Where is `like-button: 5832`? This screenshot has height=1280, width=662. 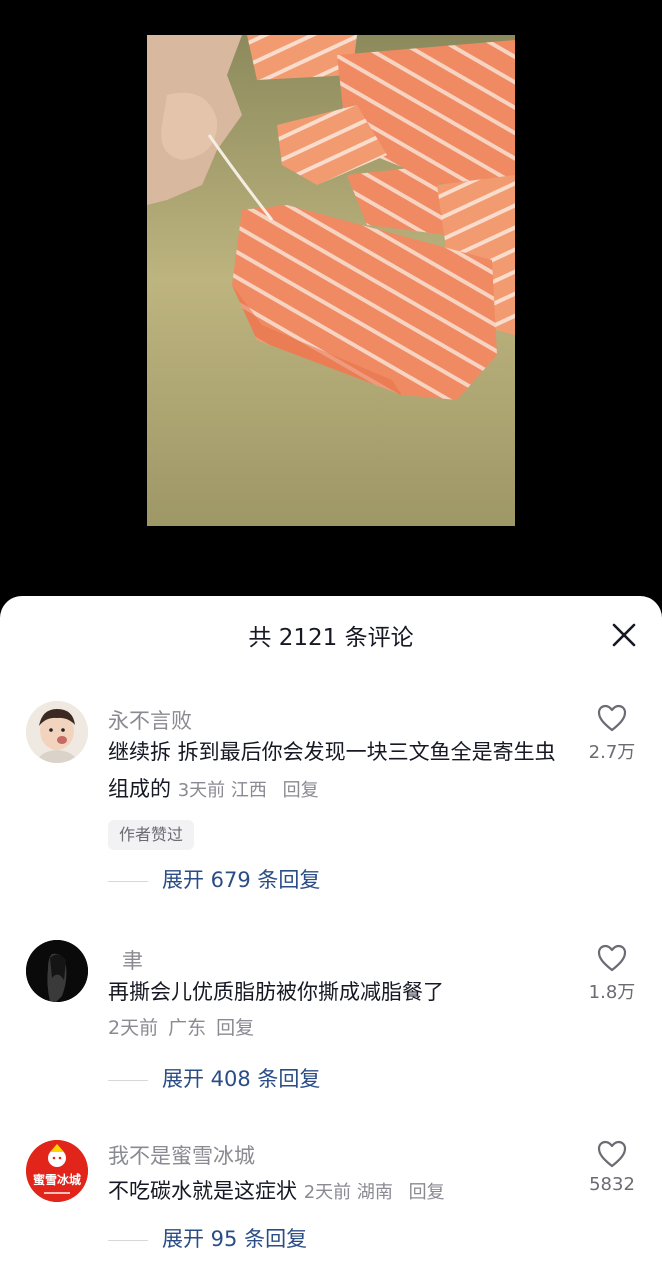
like-button: 5832 is located at coordinates (612, 1167).